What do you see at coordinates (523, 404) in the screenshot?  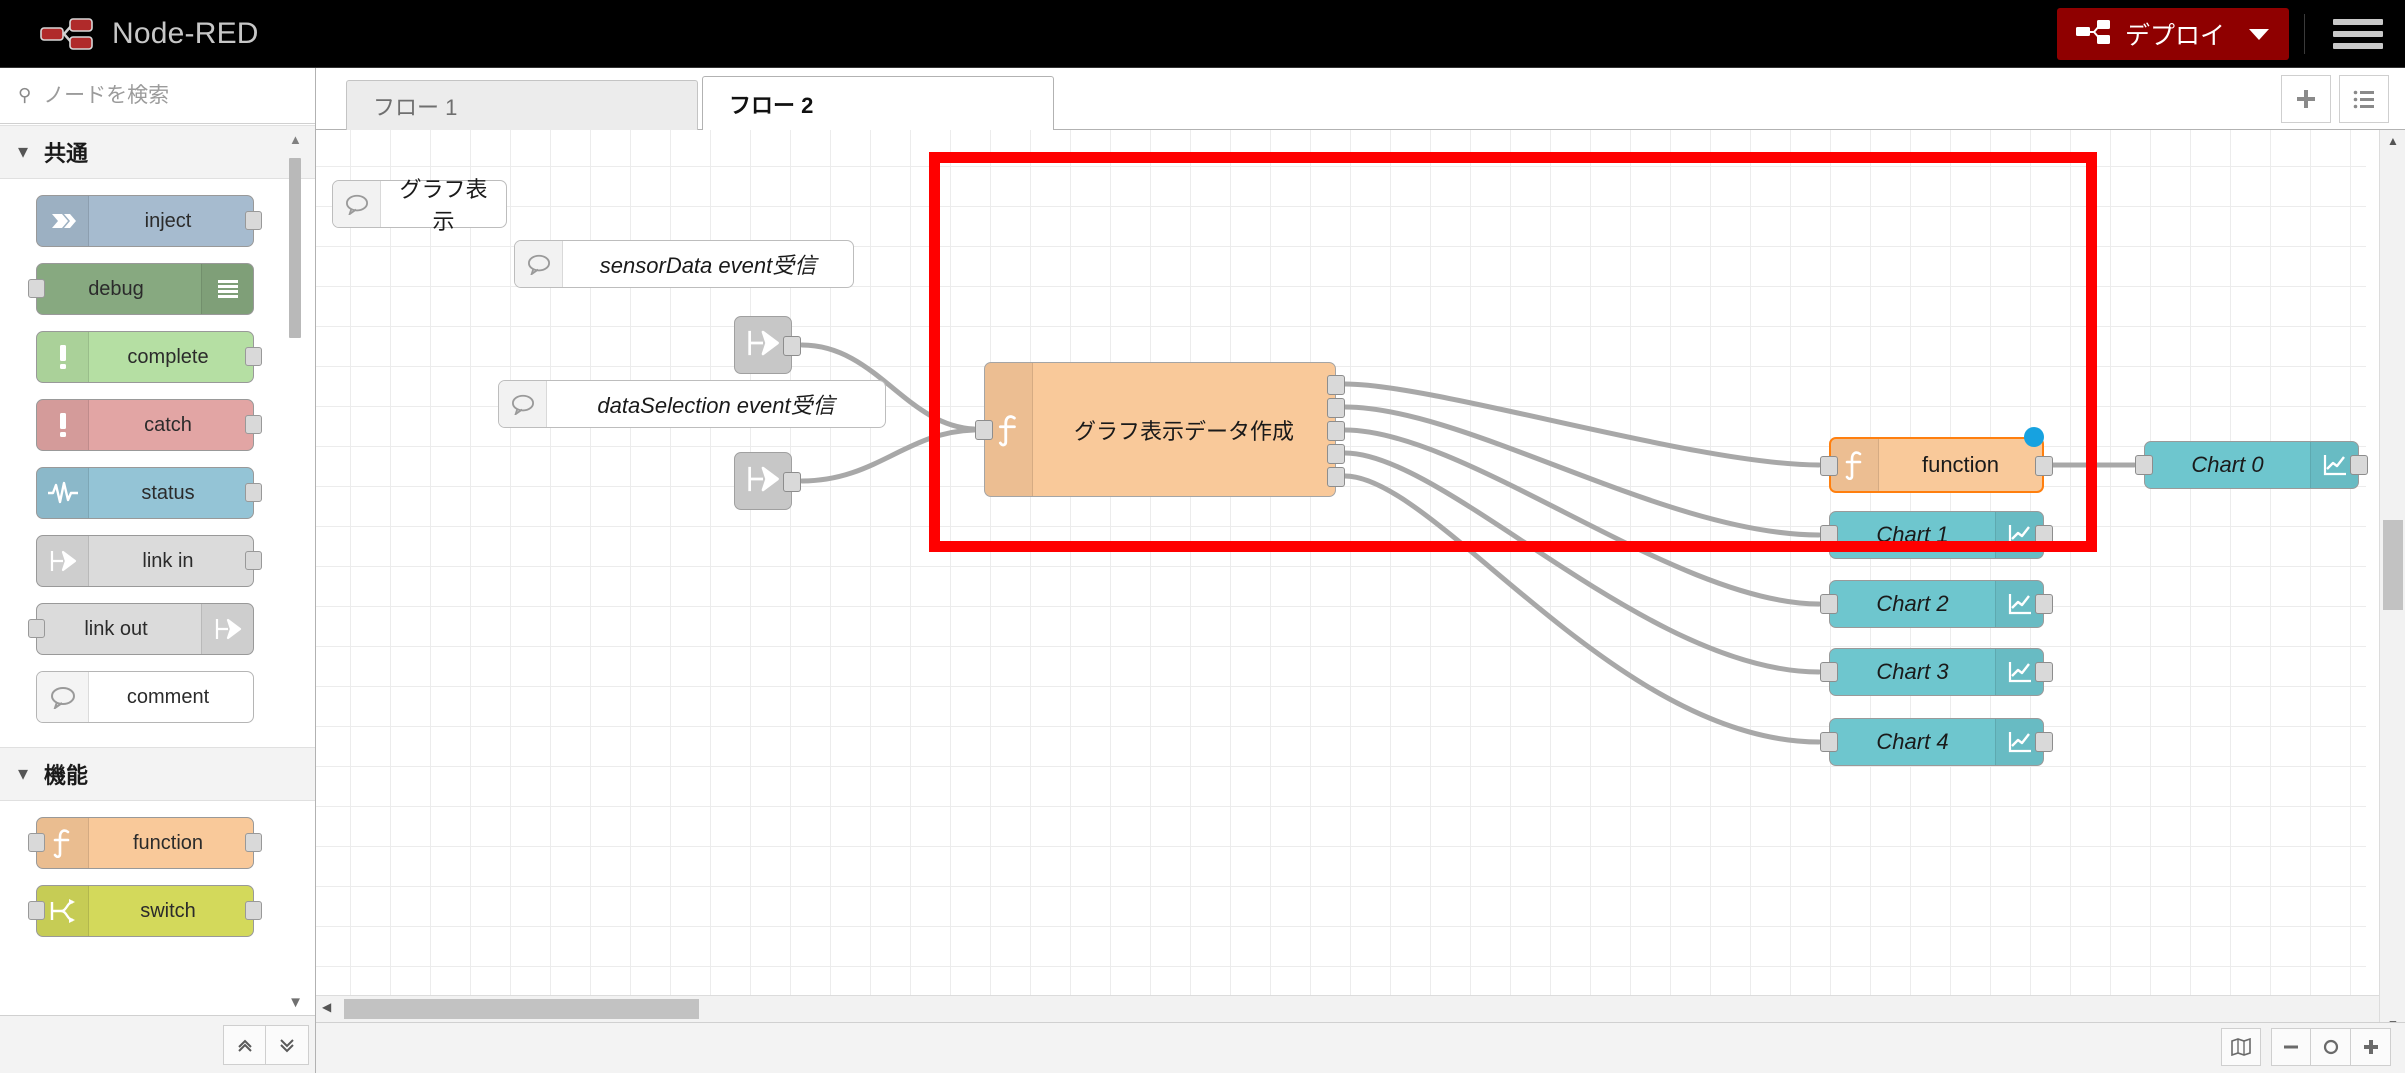 I see `speech-bubble-icon` at bounding box center [523, 404].